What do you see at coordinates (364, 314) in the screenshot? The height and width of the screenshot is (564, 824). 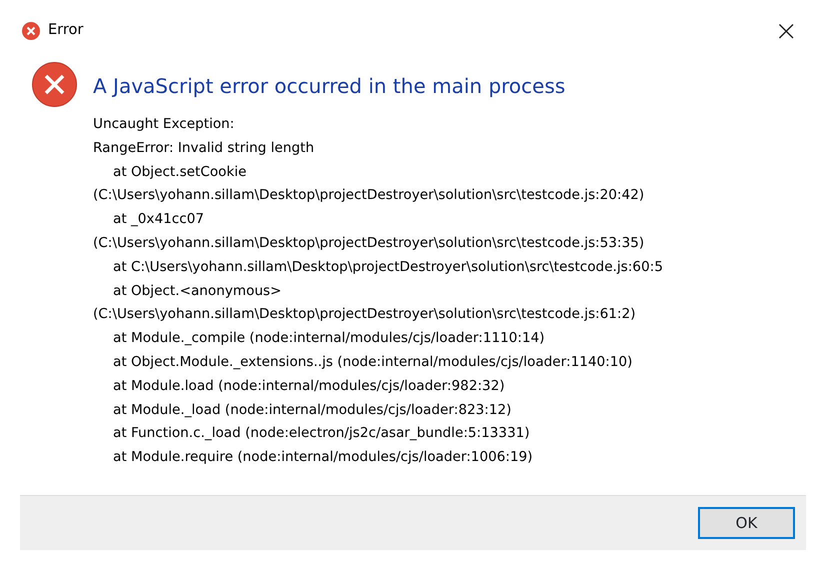 I see `error-message-line: (C:\Users\yohann.sillam\Desktop\projectDestroyer\solution\src\testcode.js:61:2)` at bounding box center [364, 314].